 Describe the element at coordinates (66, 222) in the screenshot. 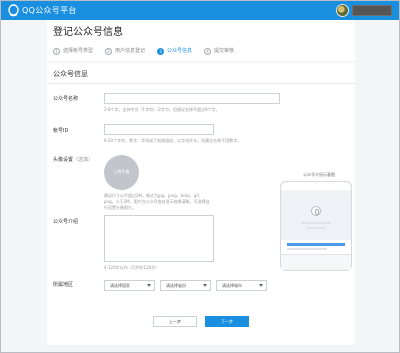

I see `intro-label: 公众号介绍` at that location.